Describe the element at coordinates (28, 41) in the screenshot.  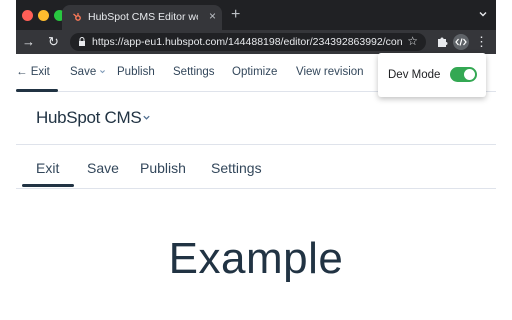
I see `forward-button: →` at that location.